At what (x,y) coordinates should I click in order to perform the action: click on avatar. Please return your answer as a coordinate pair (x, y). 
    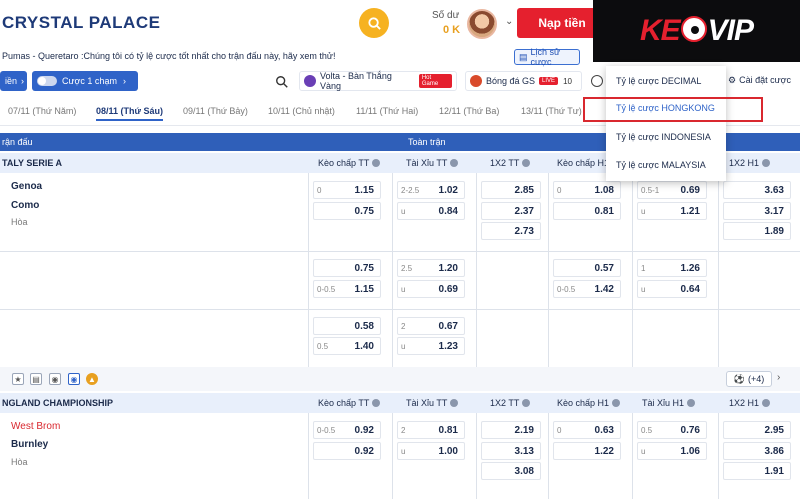
    Looking at the image, I should click on (482, 24).